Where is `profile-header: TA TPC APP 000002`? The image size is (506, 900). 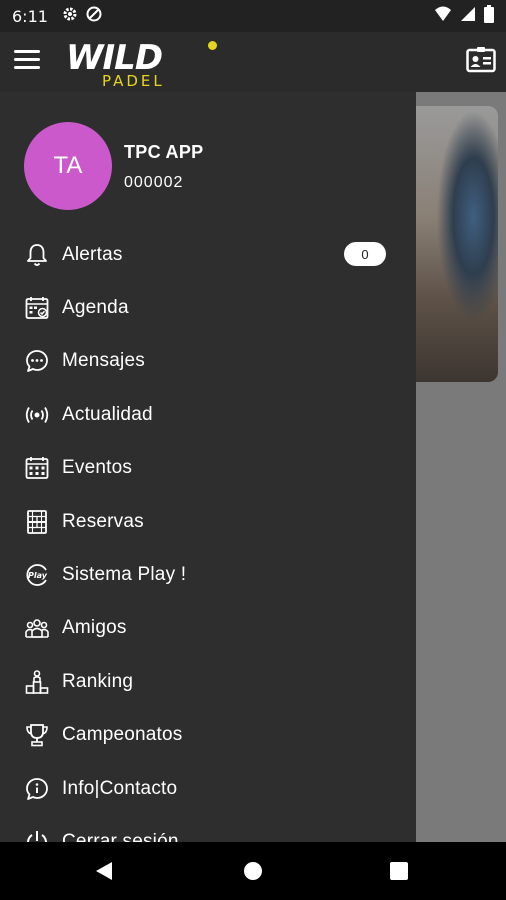 profile-header: TA TPC APP 000002 is located at coordinates (214, 167).